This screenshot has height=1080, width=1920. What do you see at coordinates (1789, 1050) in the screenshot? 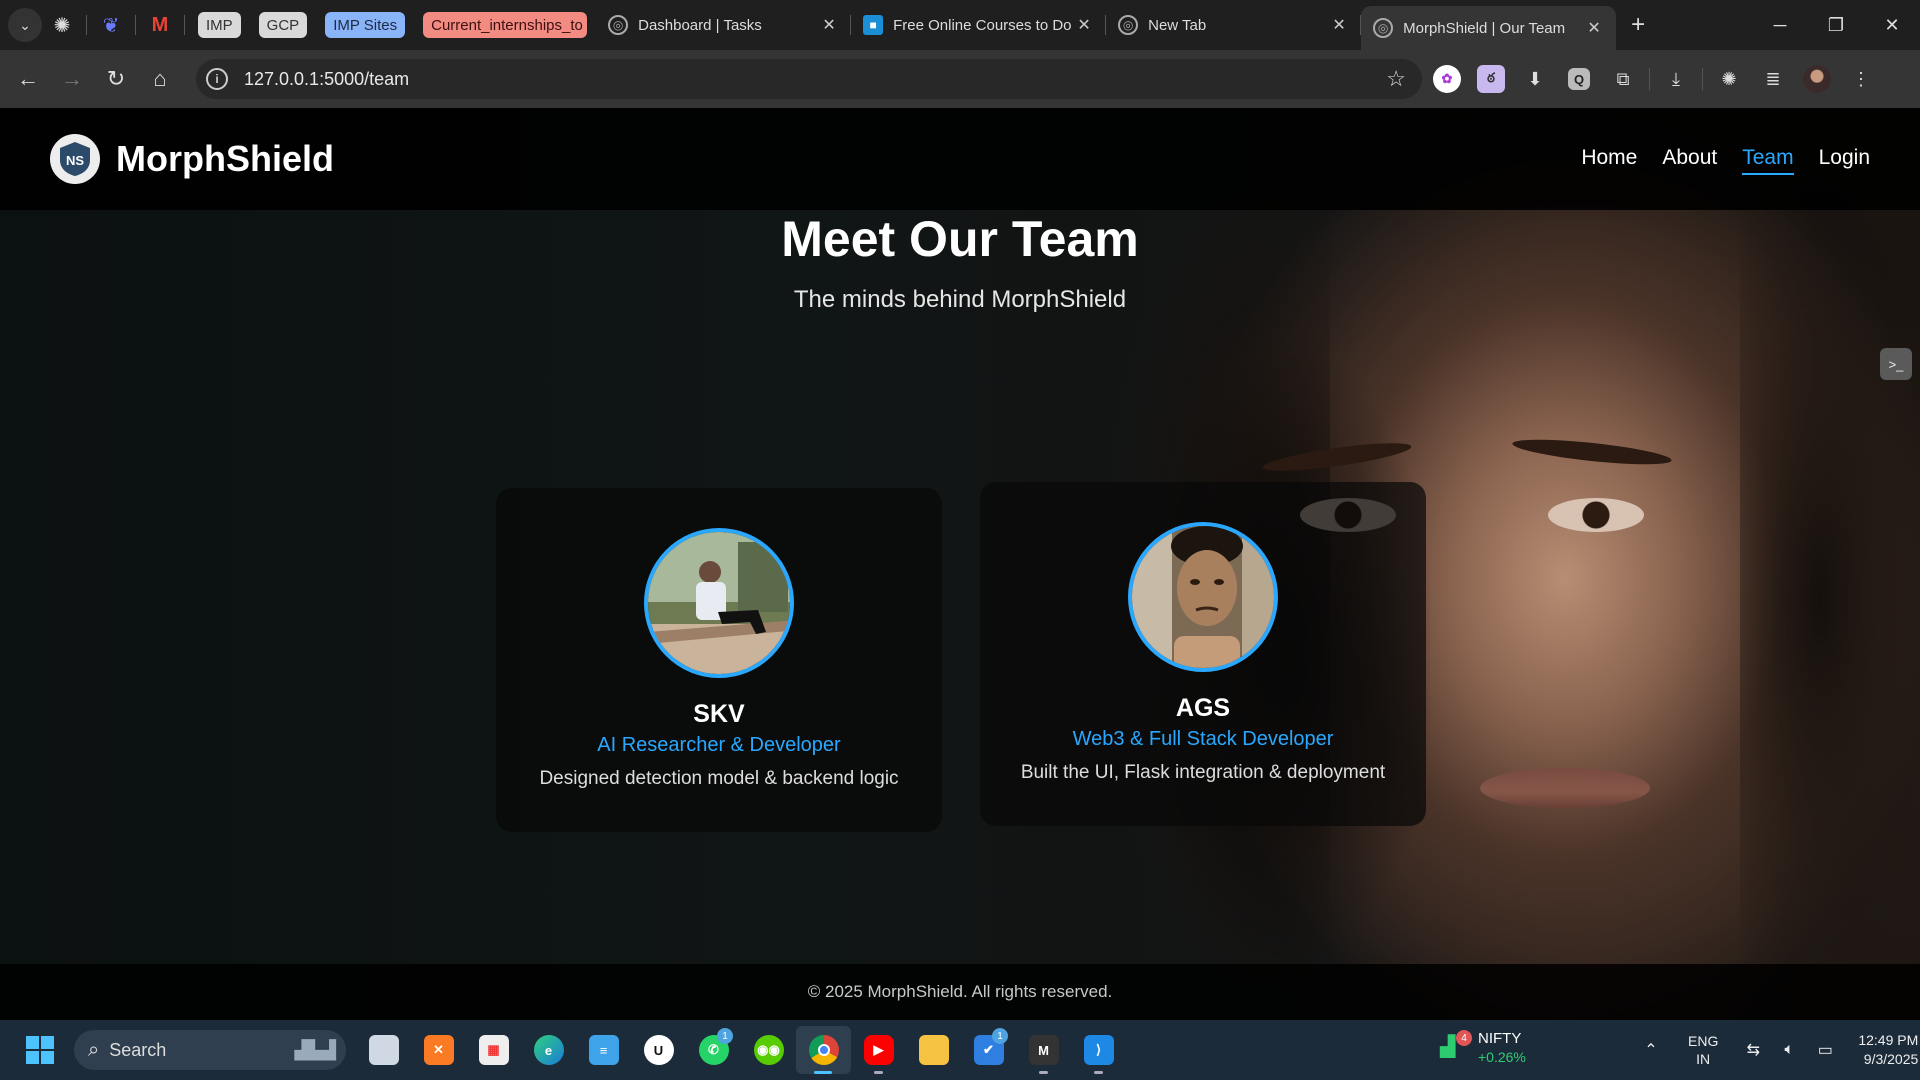
I see `volume-icon: 🔈︎` at bounding box center [1789, 1050].